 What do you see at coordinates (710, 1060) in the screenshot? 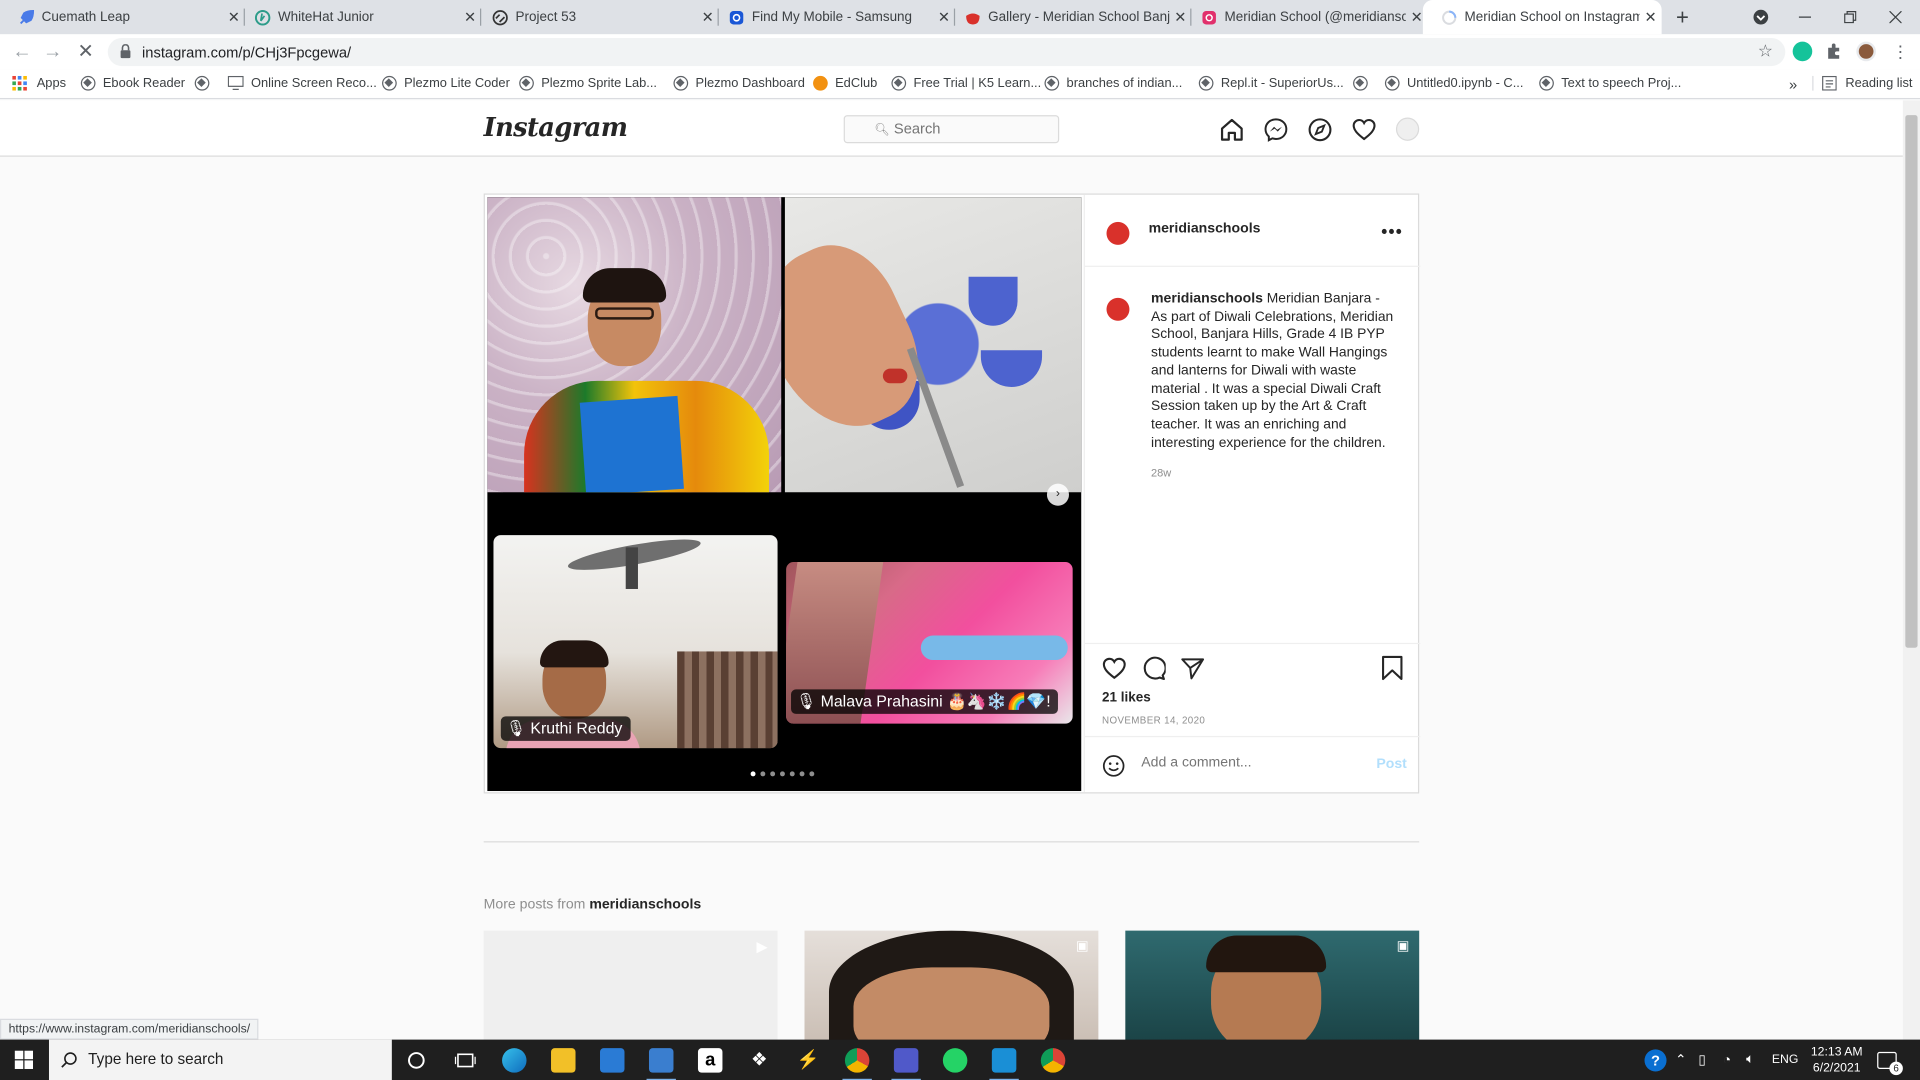
I see `amazon-icon: a` at bounding box center [710, 1060].